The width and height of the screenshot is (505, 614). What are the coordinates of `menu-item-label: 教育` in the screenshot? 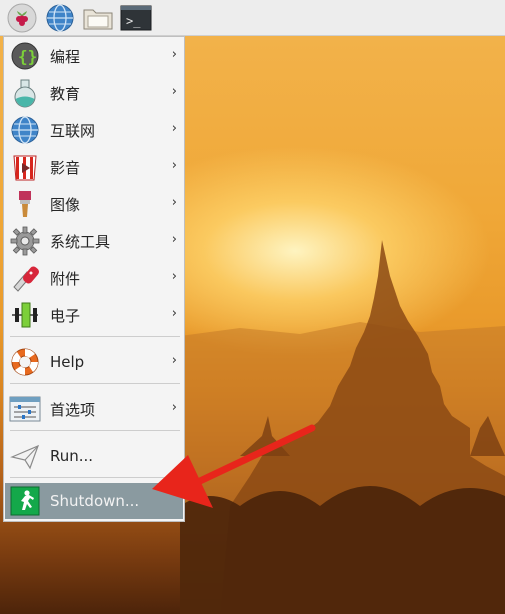 It's located at (65, 93).